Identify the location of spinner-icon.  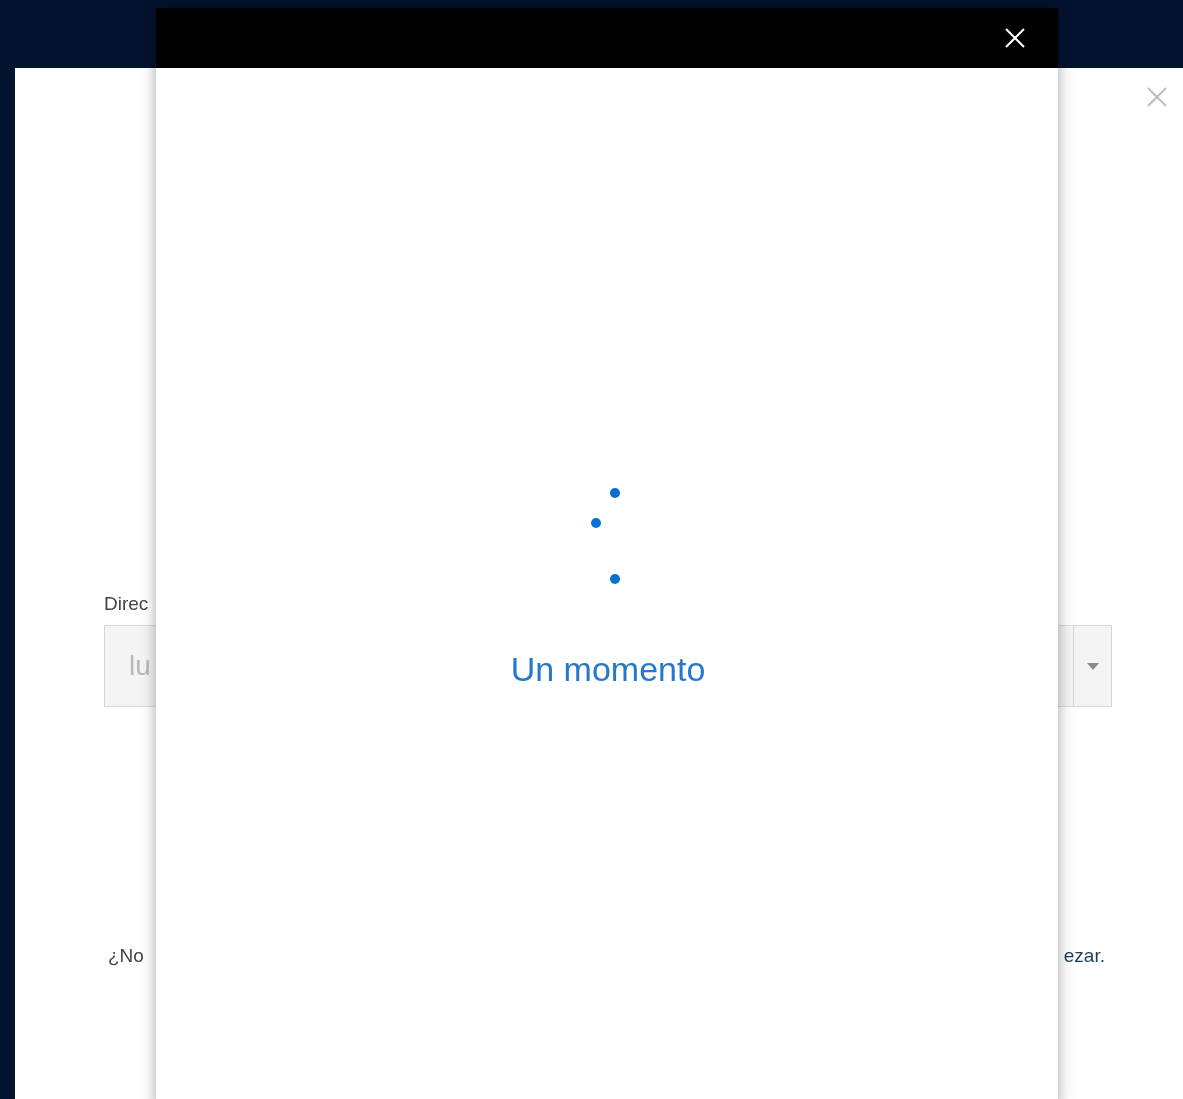
(606, 536).